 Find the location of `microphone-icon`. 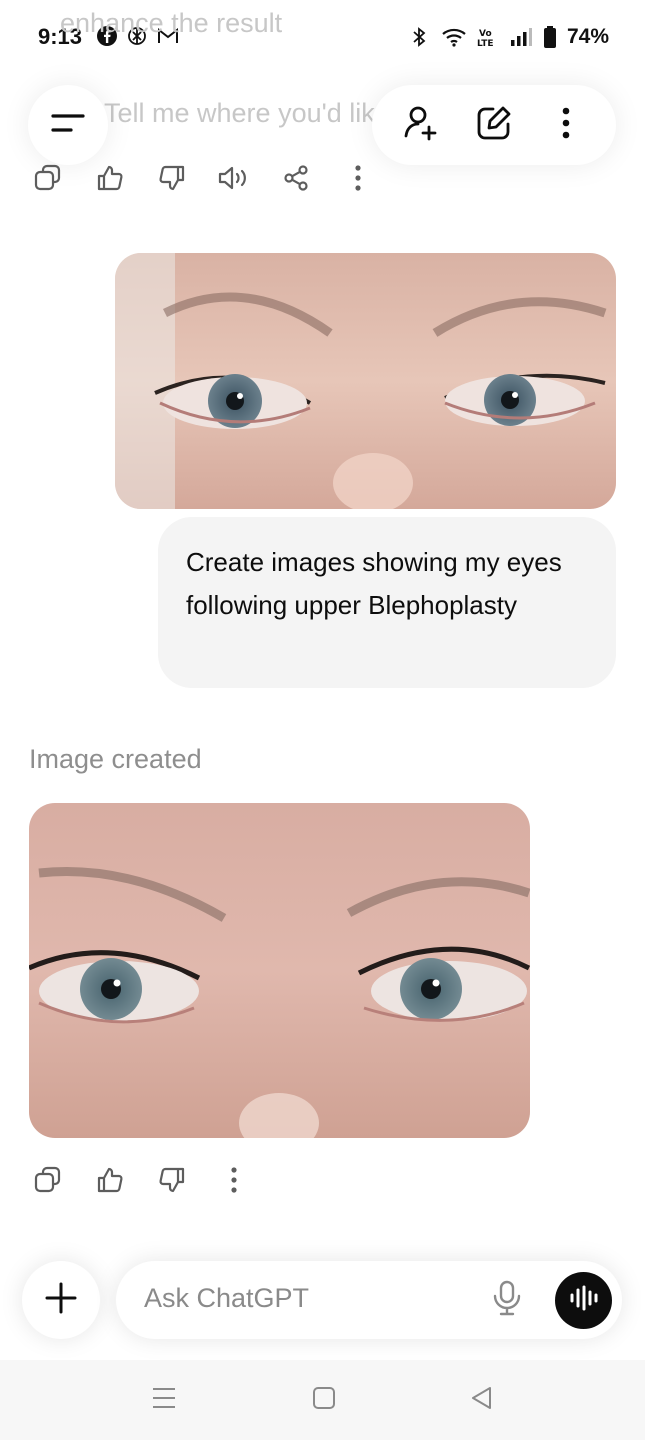

microphone-icon is located at coordinates (507, 1300).